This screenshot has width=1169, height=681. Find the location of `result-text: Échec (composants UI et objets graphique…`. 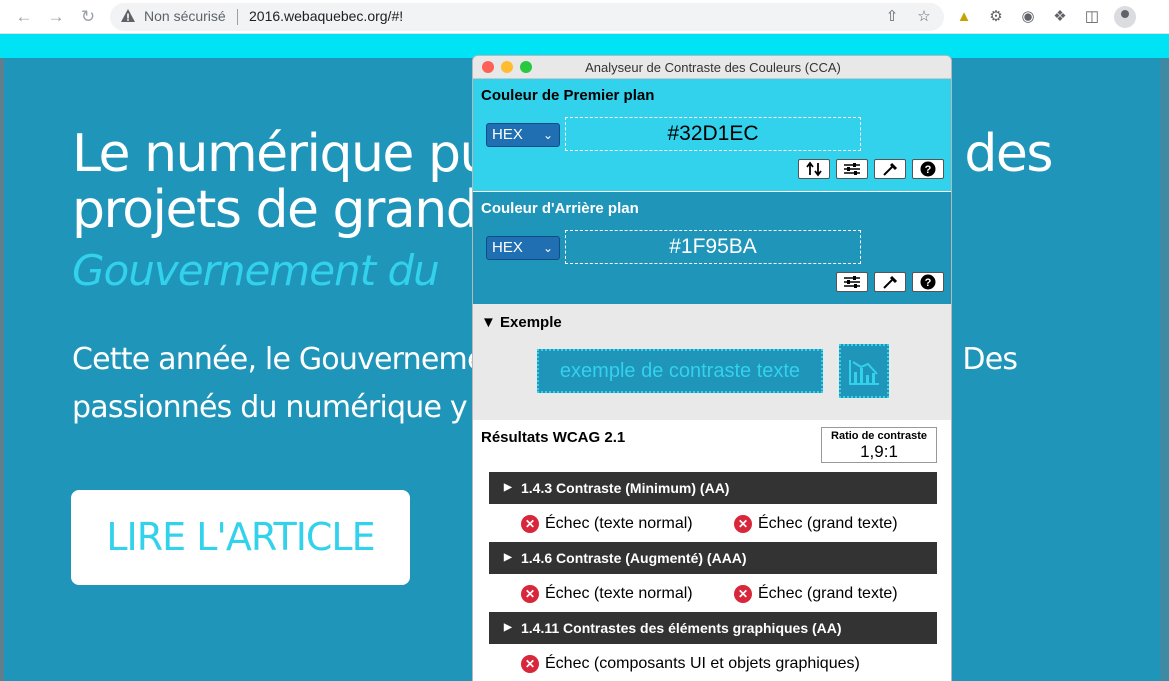

result-text: Échec (composants UI et objets graphique… is located at coordinates (702, 663).